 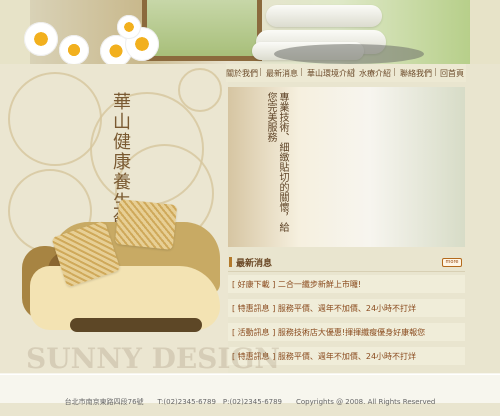 What do you see at coordinates (297, 284) in the screenshot?
I see `news-item-text: [ 好康下載 ] 二合一纖步新鮮上市囉!` at bounding box center [297, 284].